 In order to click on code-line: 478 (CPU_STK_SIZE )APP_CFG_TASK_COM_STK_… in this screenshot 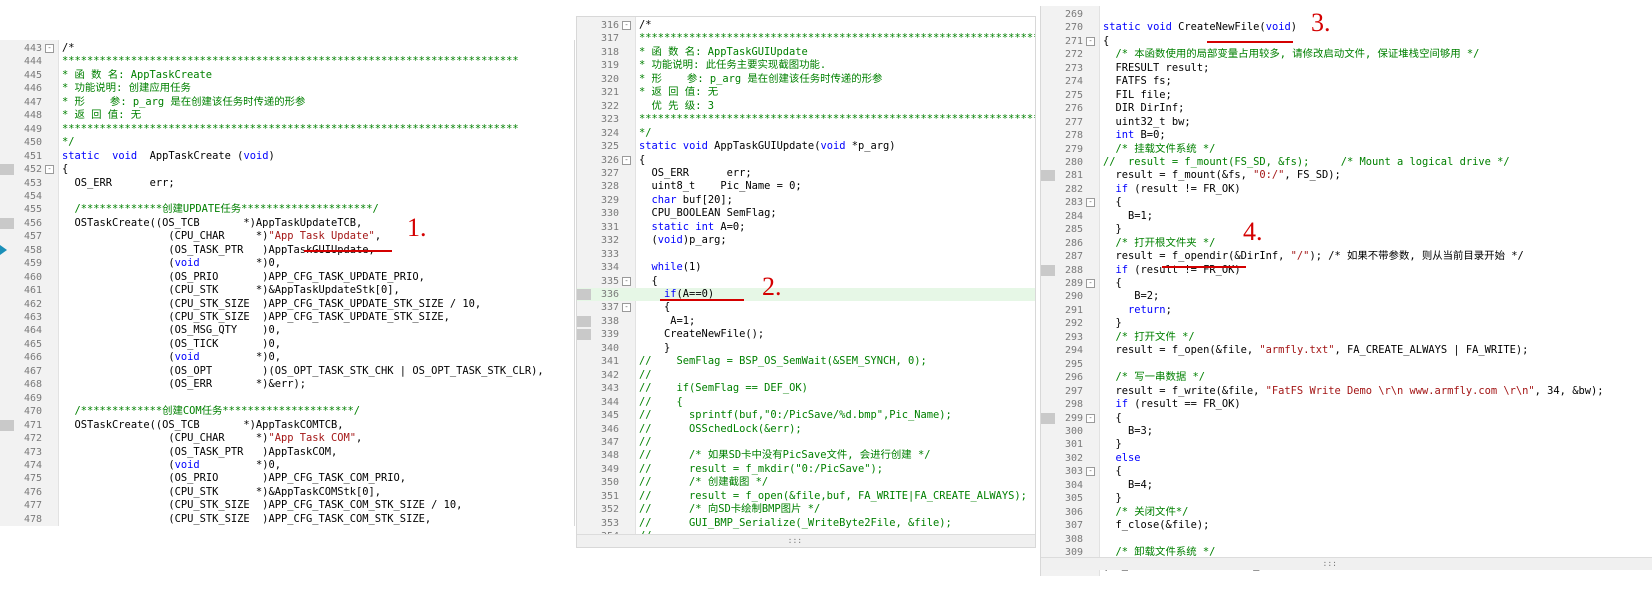, I will do `click(287, 519)`.